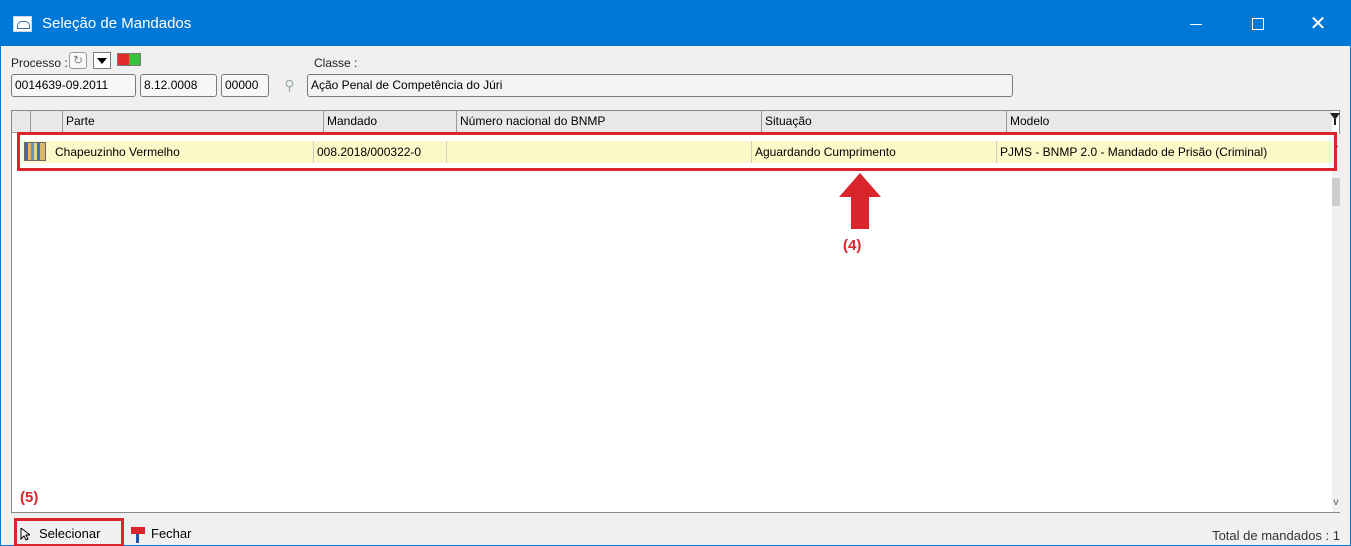 The height and width of the screenshot is (546, 1351). What do you see at coordinates (675, 533) in the screenshot?
I see `footer-bar: Selecionar Fechar Total de mandados : 1` at bounding box center [675, 533].